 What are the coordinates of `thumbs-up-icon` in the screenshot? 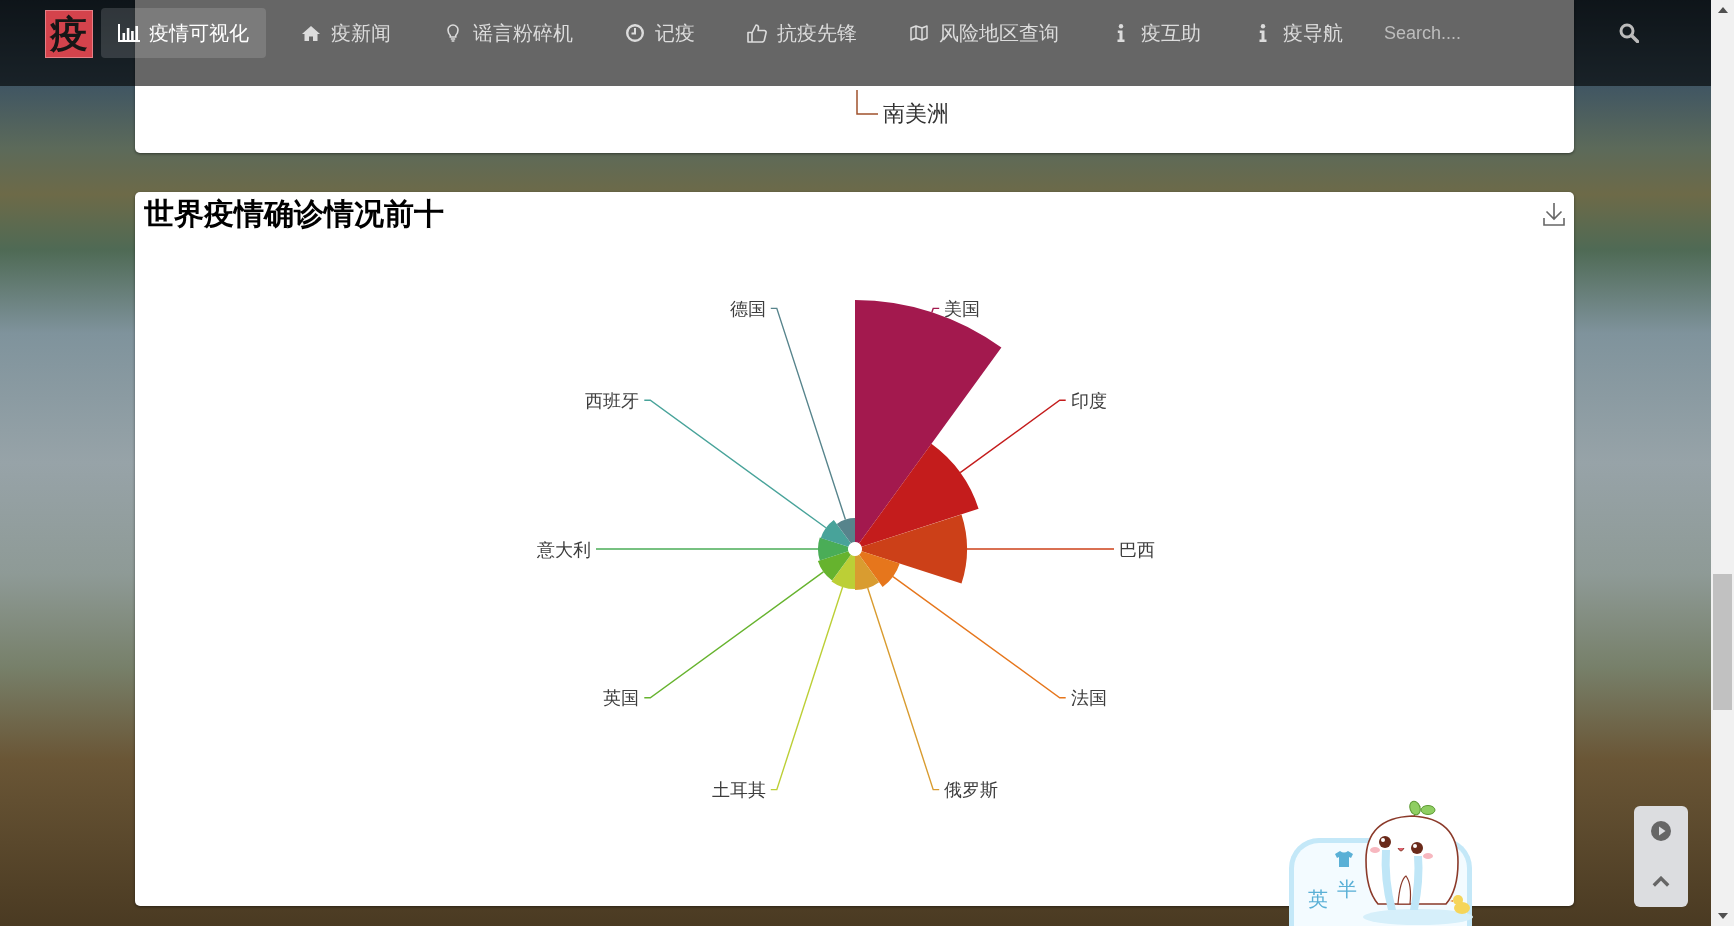 It's located at (757, 33).